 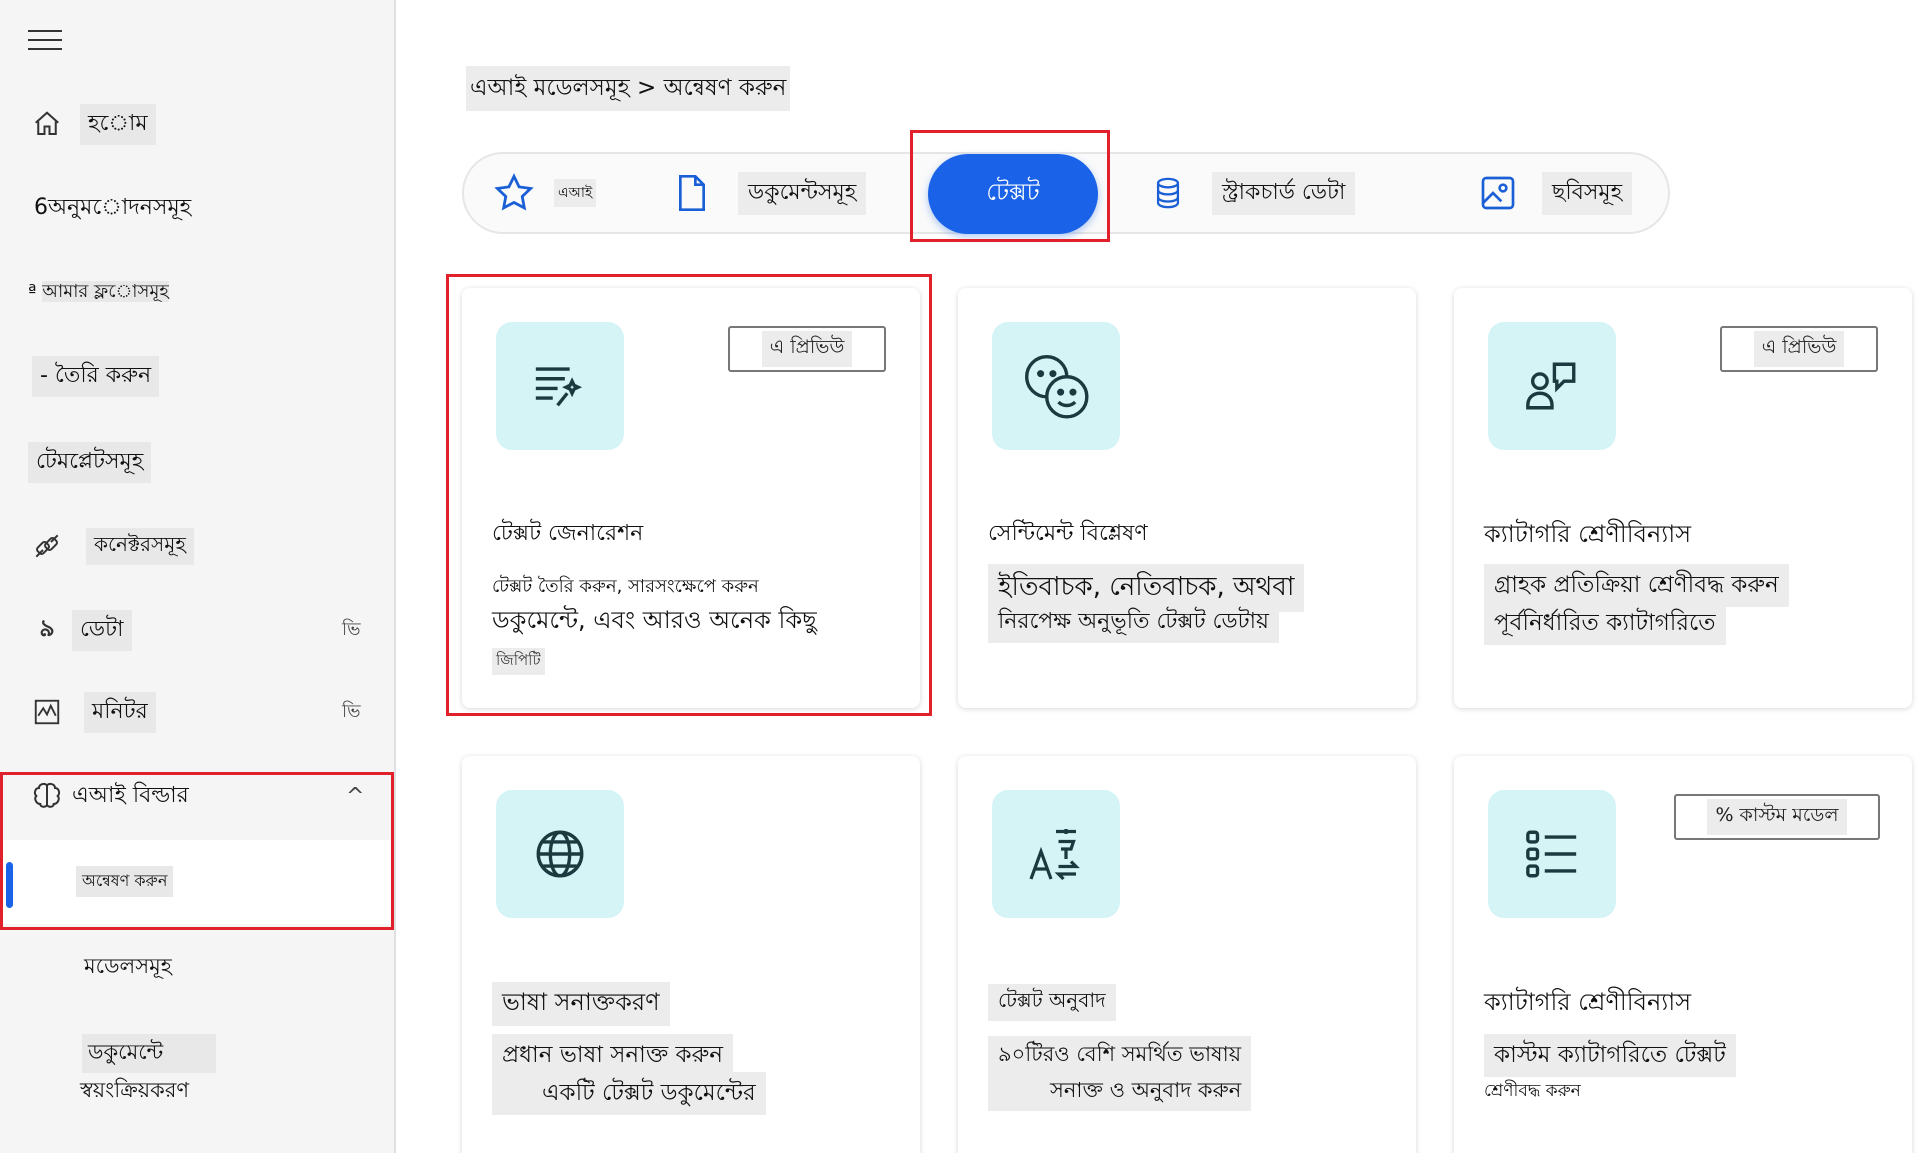 What do you see at coordinates (625, 586) in the screenshot?
I see `card-description: টেক্সট তৈরি করুন, সারসংক্ষেপে করুন` at bounding box center [625, 586].